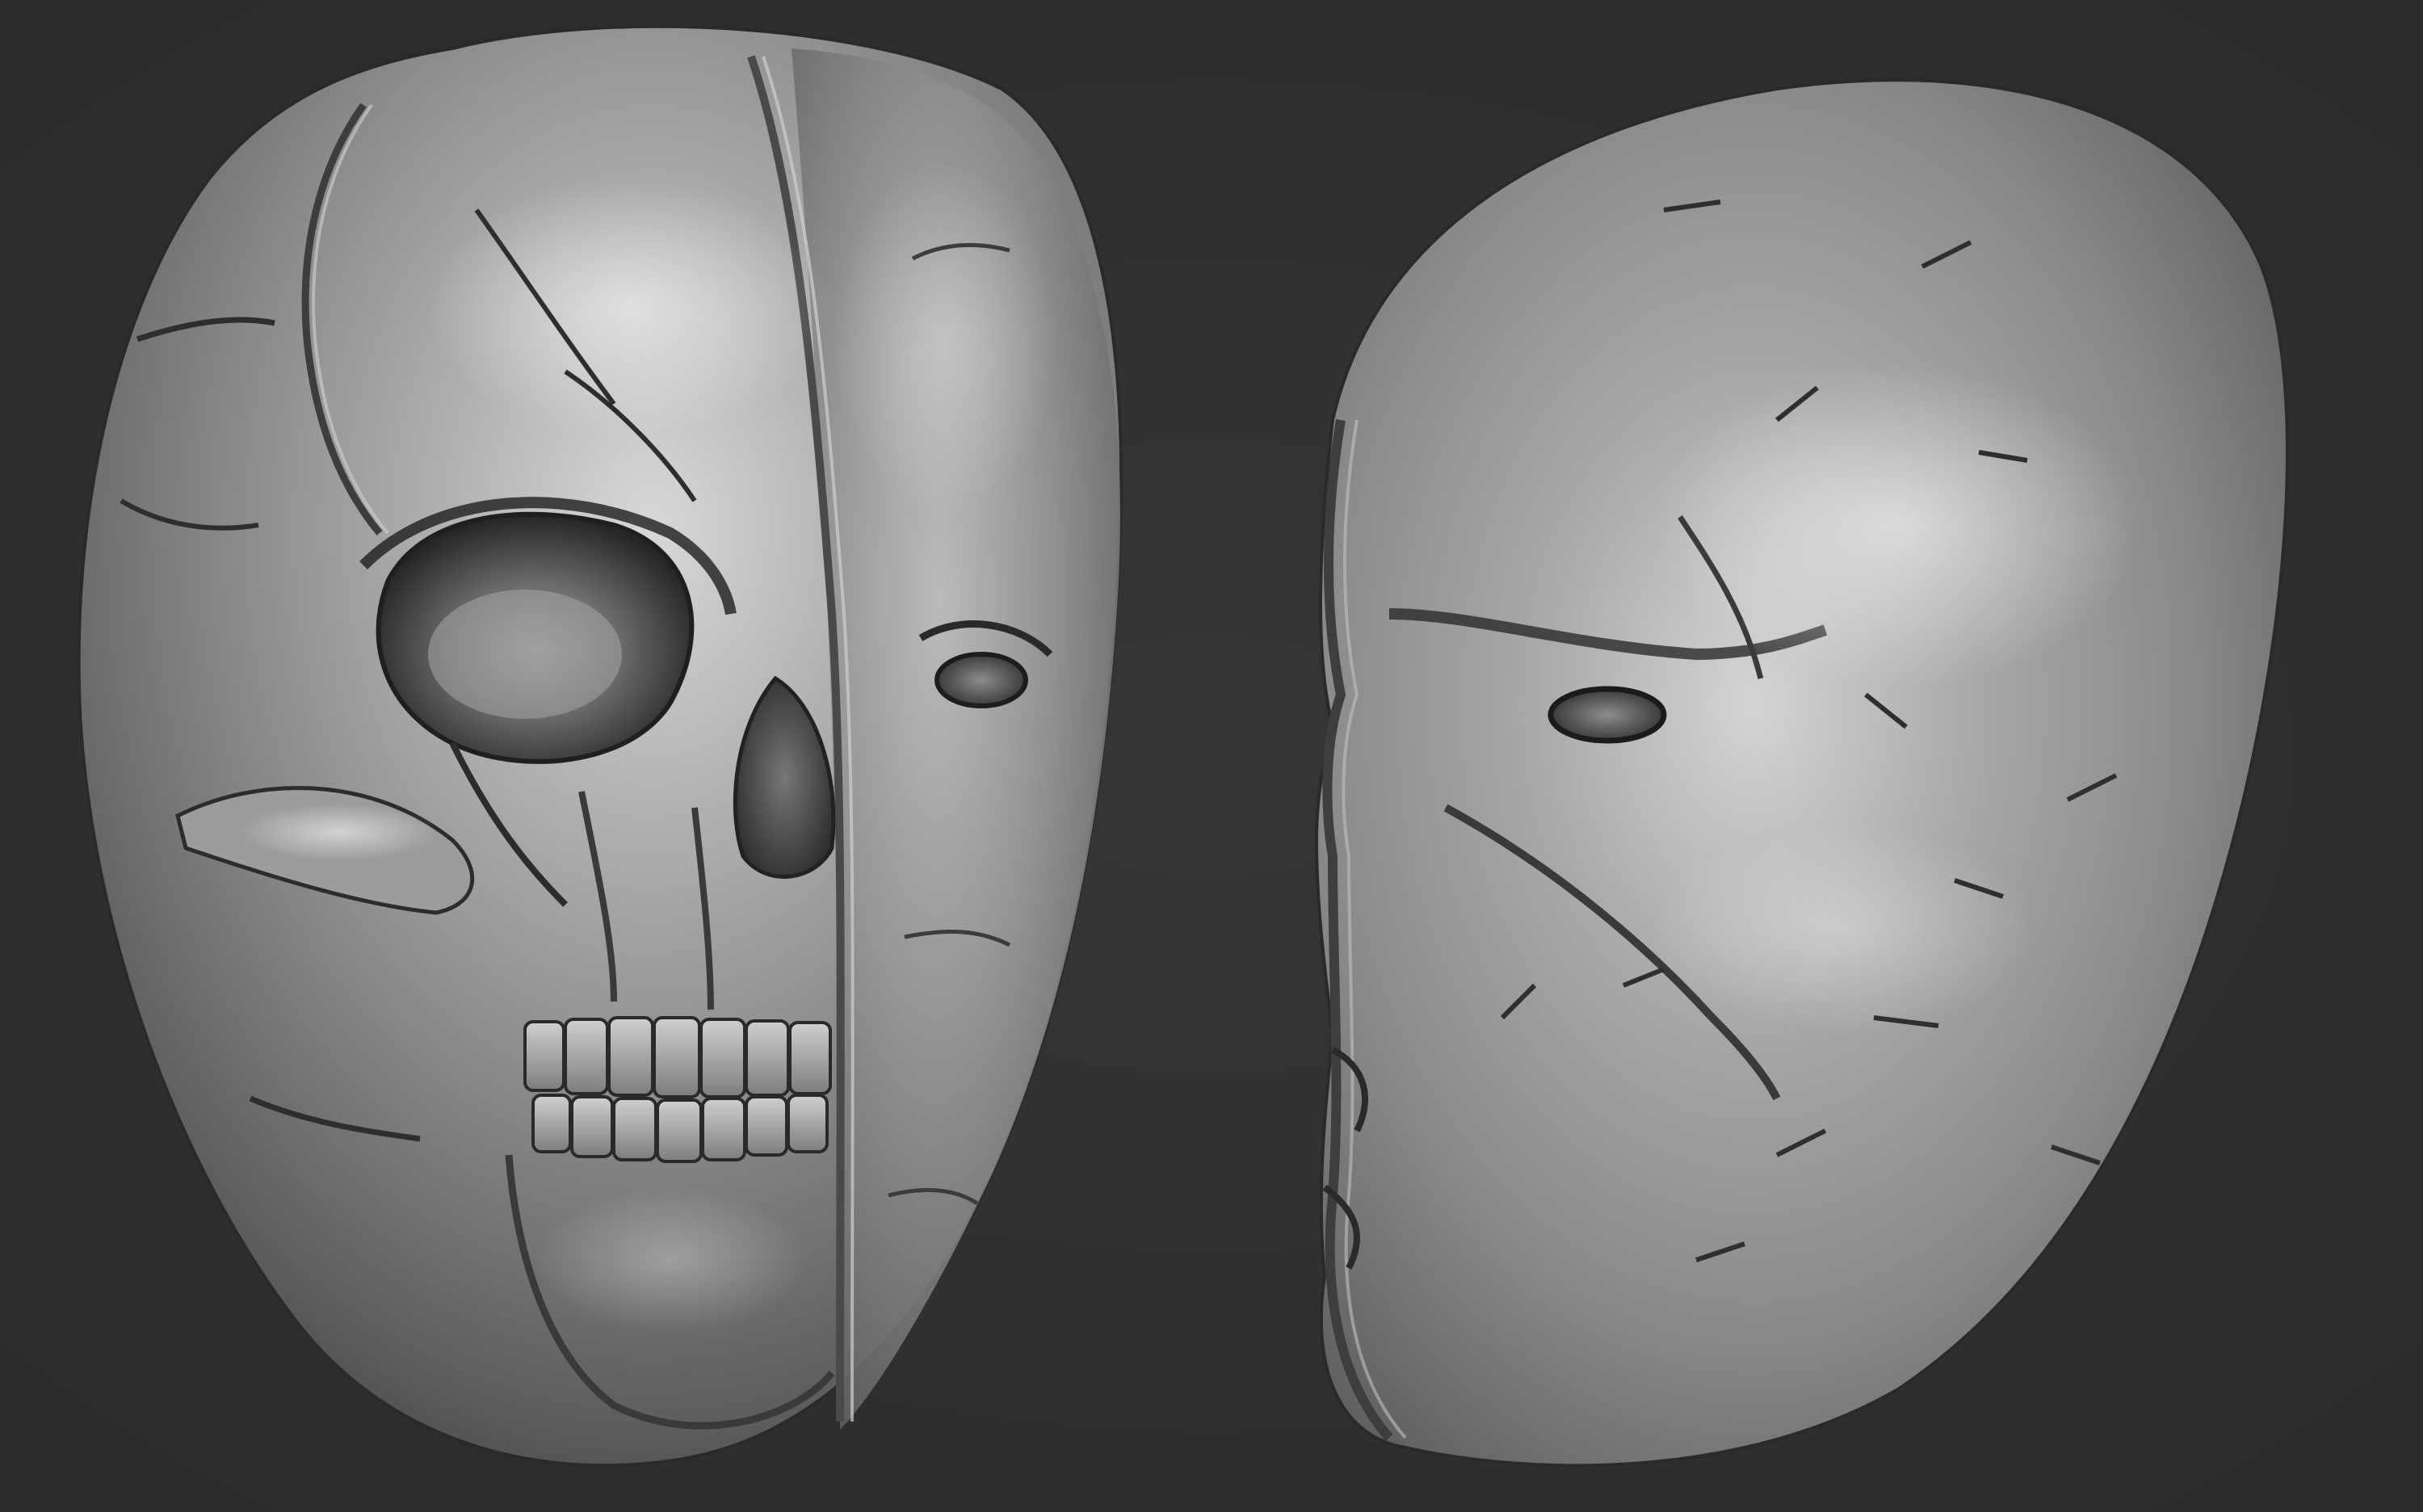 The image size is (2423, 1512). What do you see at coordinates (677, 1057) in the screenshot?
I see `upper-teeth` at bounding box center [677, 1057].